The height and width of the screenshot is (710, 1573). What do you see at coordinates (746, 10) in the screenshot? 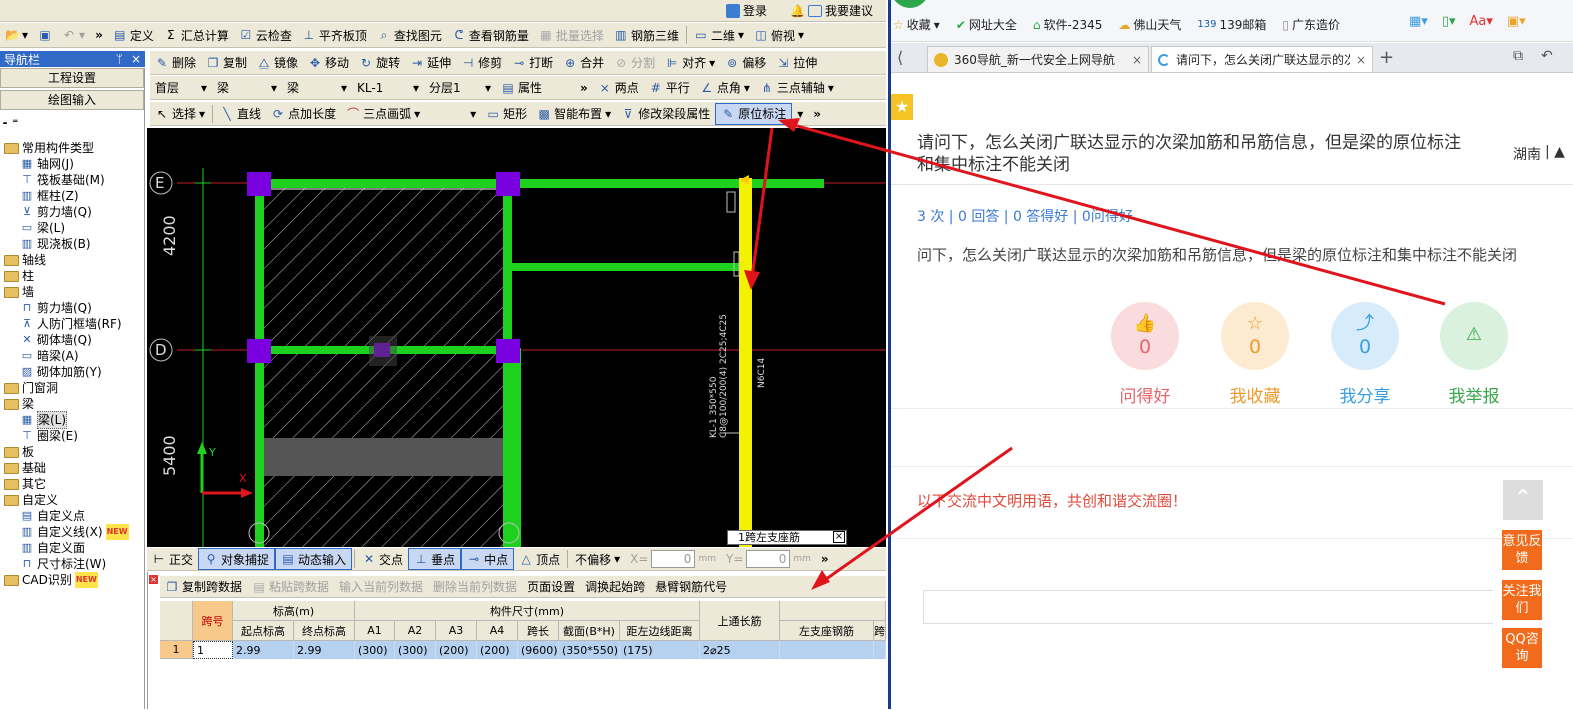
I see `login-link: 登录` at bounding box center [746, 10].